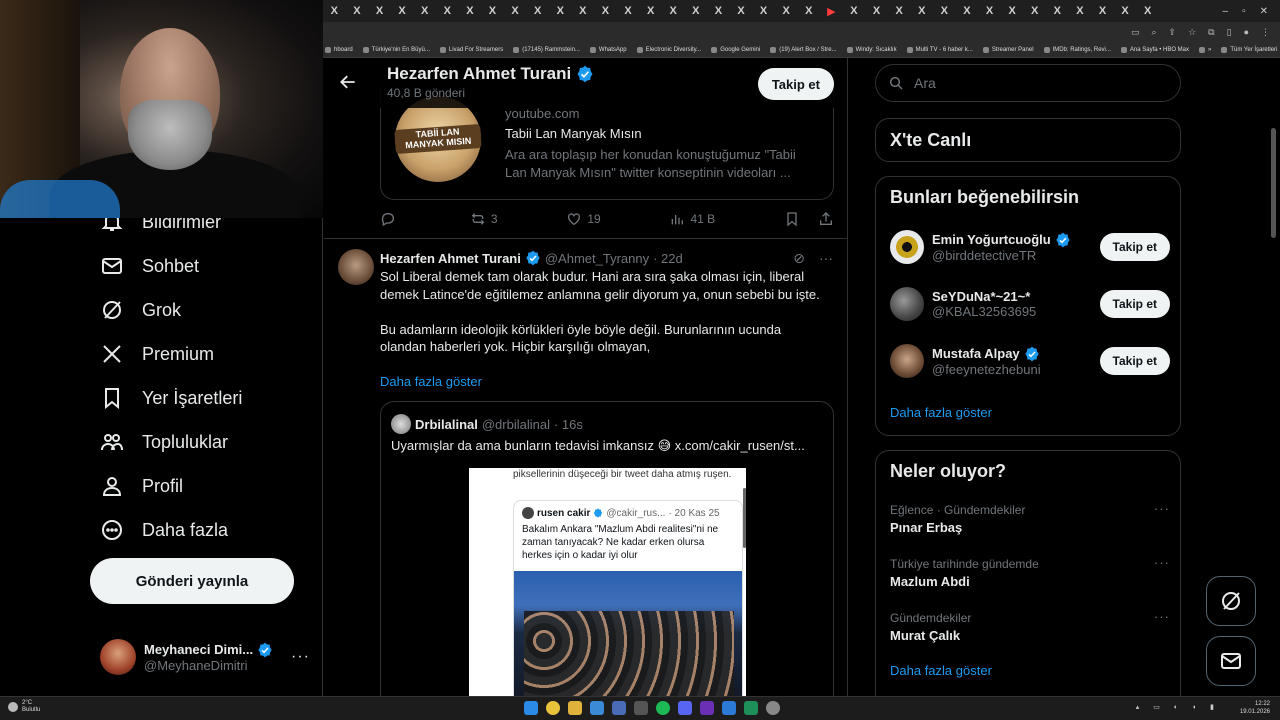  I want to click on zoom-icon: ⌕, so click(1154, 32).